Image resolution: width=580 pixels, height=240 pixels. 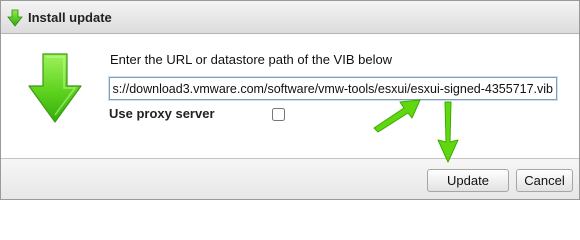 What do you see at coordinates (544, 180) in the screenshot?
I see `cancel-button: Cancel` at bounding box center [544, 180].